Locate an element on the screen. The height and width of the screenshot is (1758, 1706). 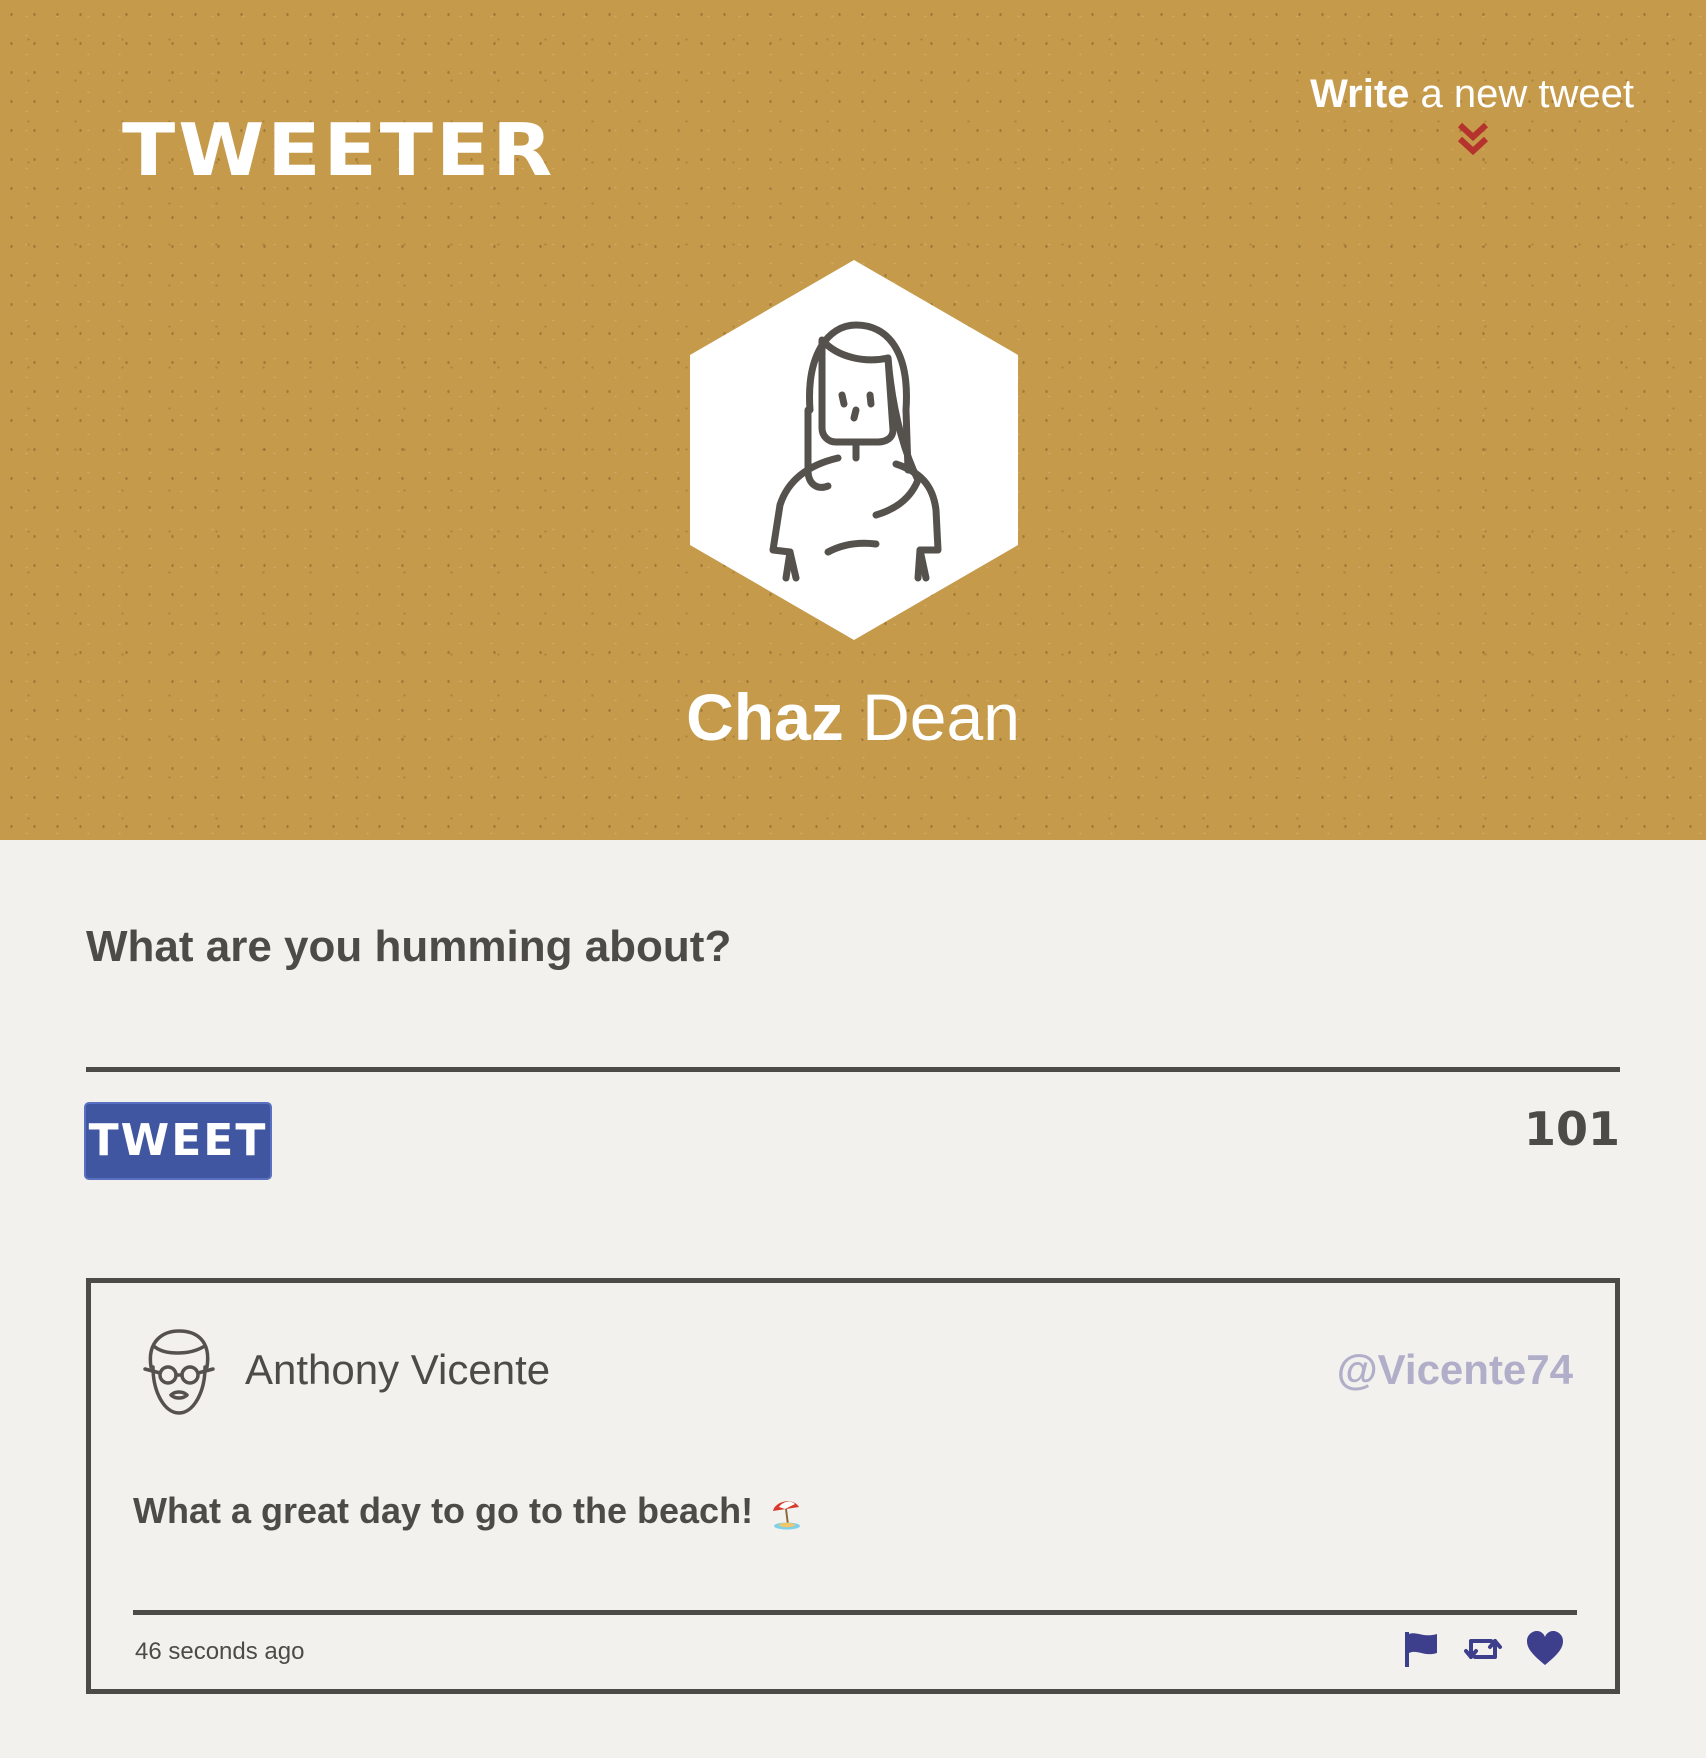
tweet-divider is located at coordinates (855, 1612).